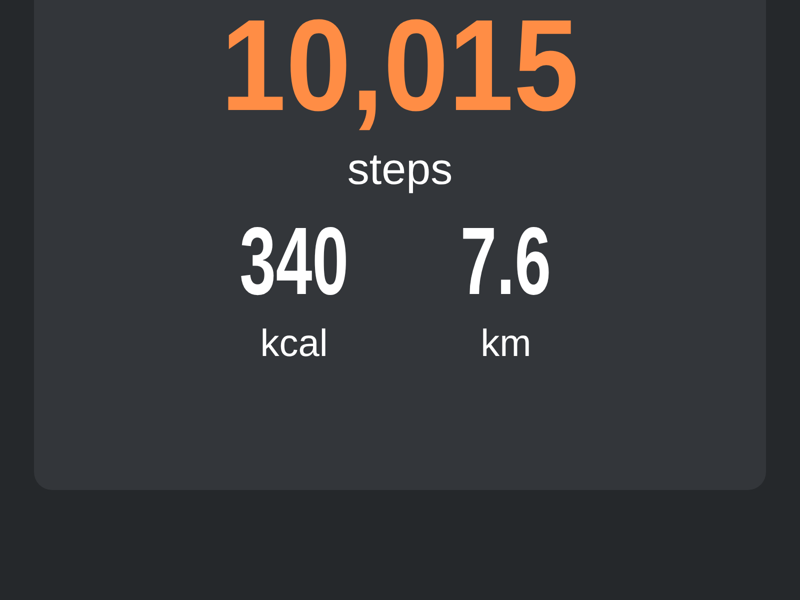 The image size is (800, 600). Describe the element at coordinates (506, 344) in the screenshot. I see `stat-unit: km` at that location.